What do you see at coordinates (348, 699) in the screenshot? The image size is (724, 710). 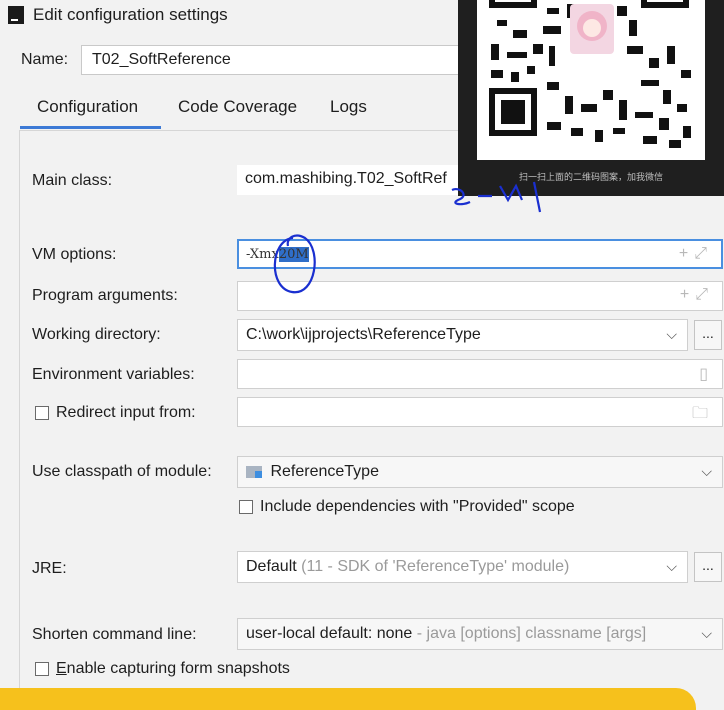 I see `subtitle-banner` at bounding box center [348, 699].